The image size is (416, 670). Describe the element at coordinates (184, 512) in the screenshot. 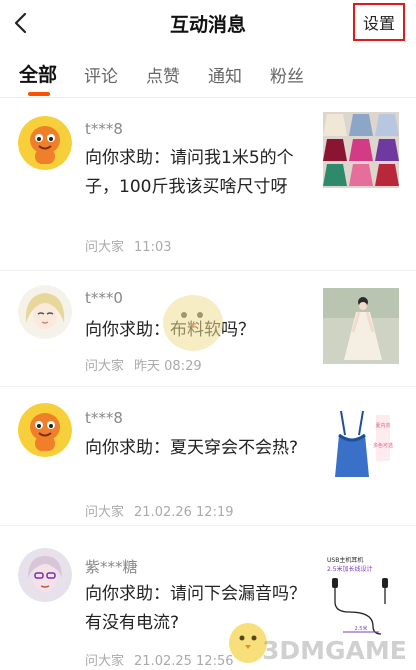

I see `message-time: 21.02.26 12:19` at that location.